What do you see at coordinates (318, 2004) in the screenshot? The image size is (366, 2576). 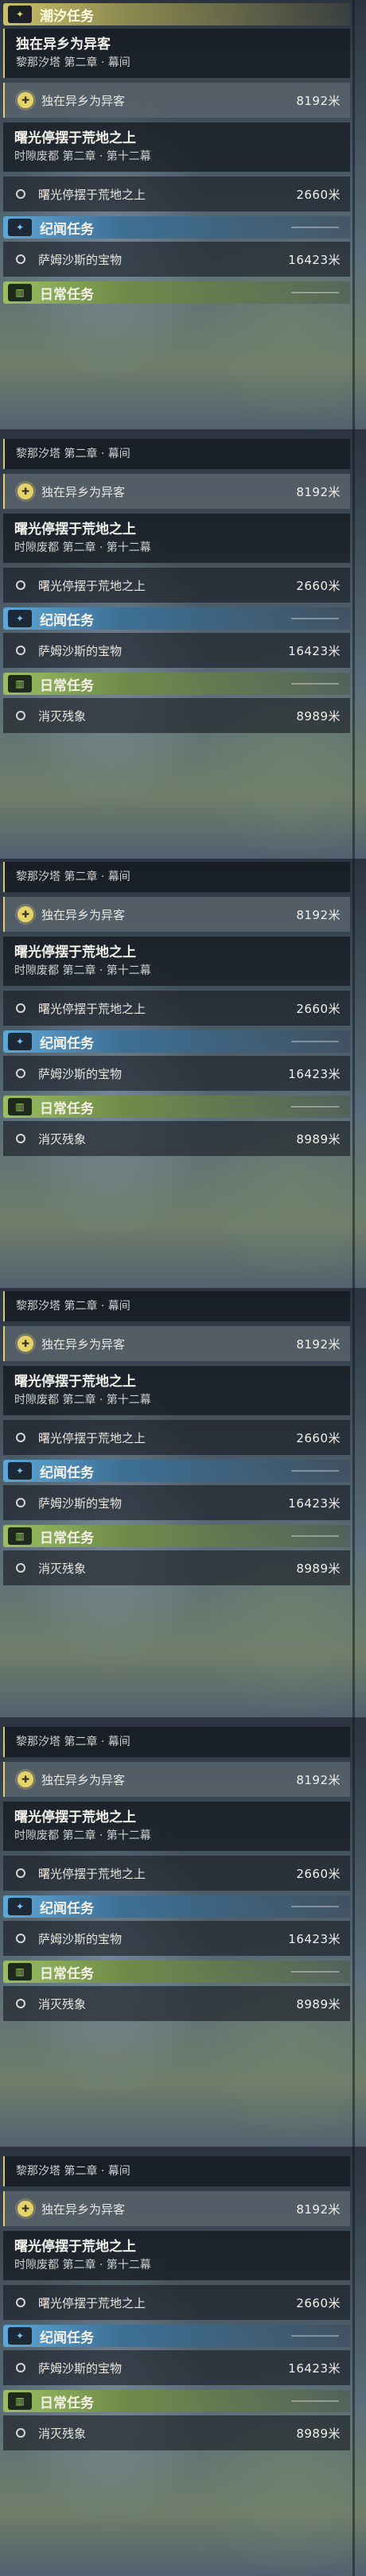 I see `distance-label: 8989米` at bounding box center [318, 2004].